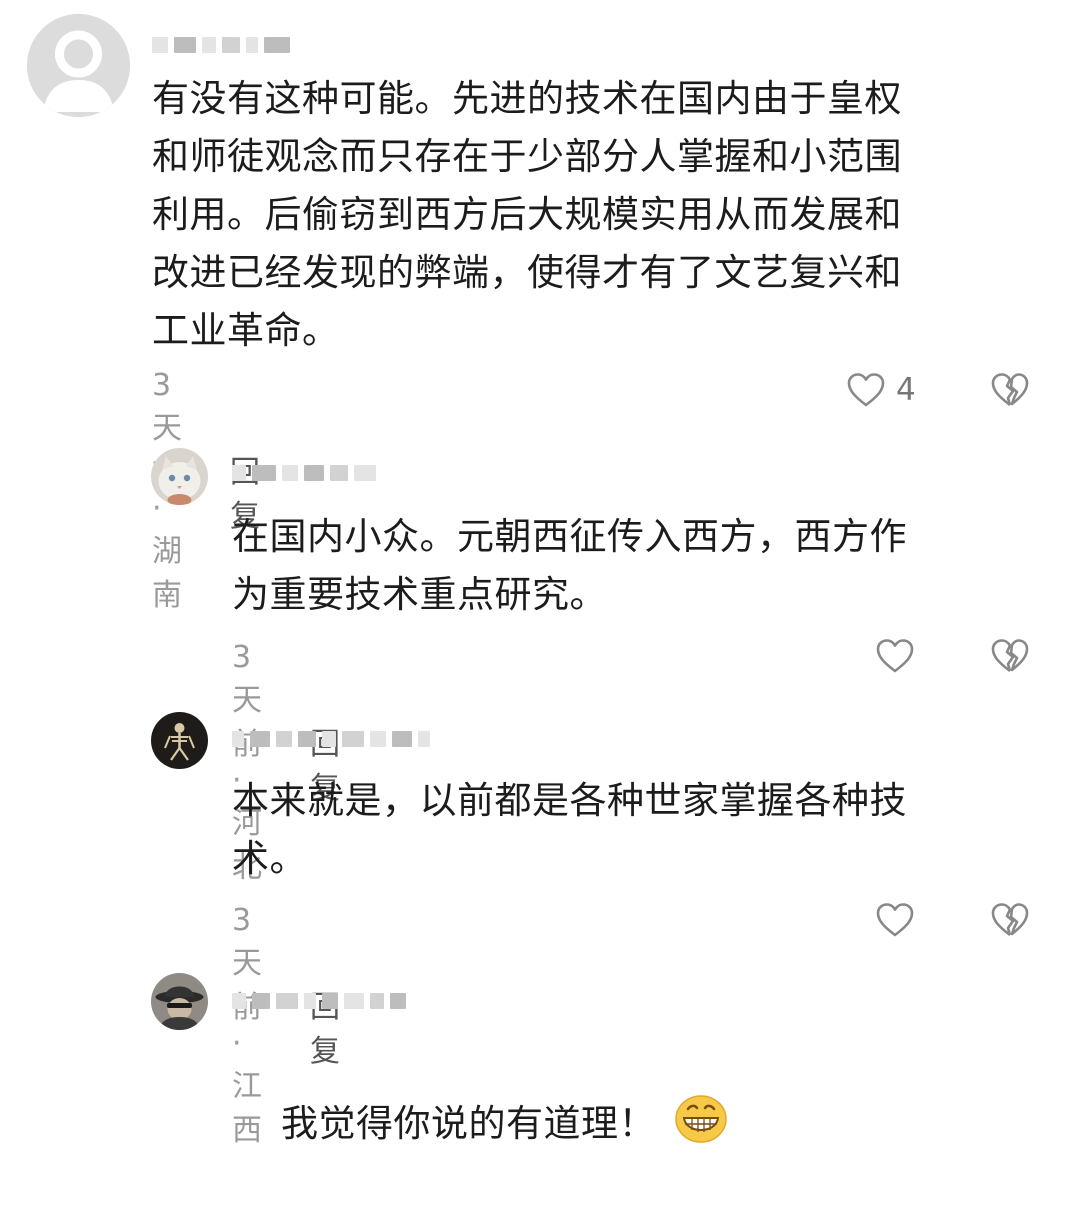  What do you see at coordinates (569, 565) in the screenshot?
I see `comment-text: 在国内小众。元朝西征传入西方，西方作 为重要技术重点研究。` at bounding box center [569, 565].